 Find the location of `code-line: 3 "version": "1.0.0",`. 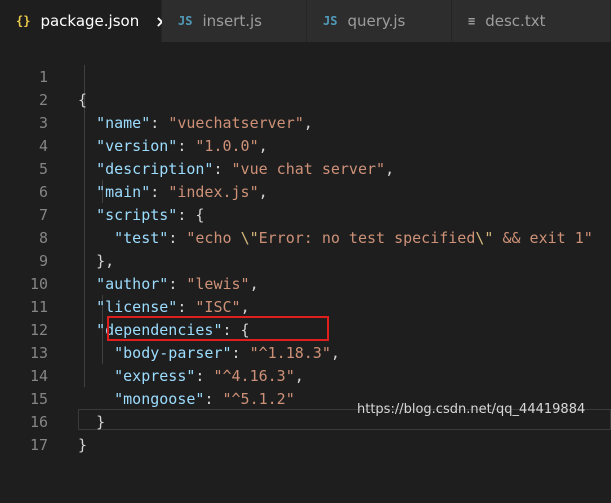

code-line: 3 "version": "1.0.0", is located at coordinates (305, 122).